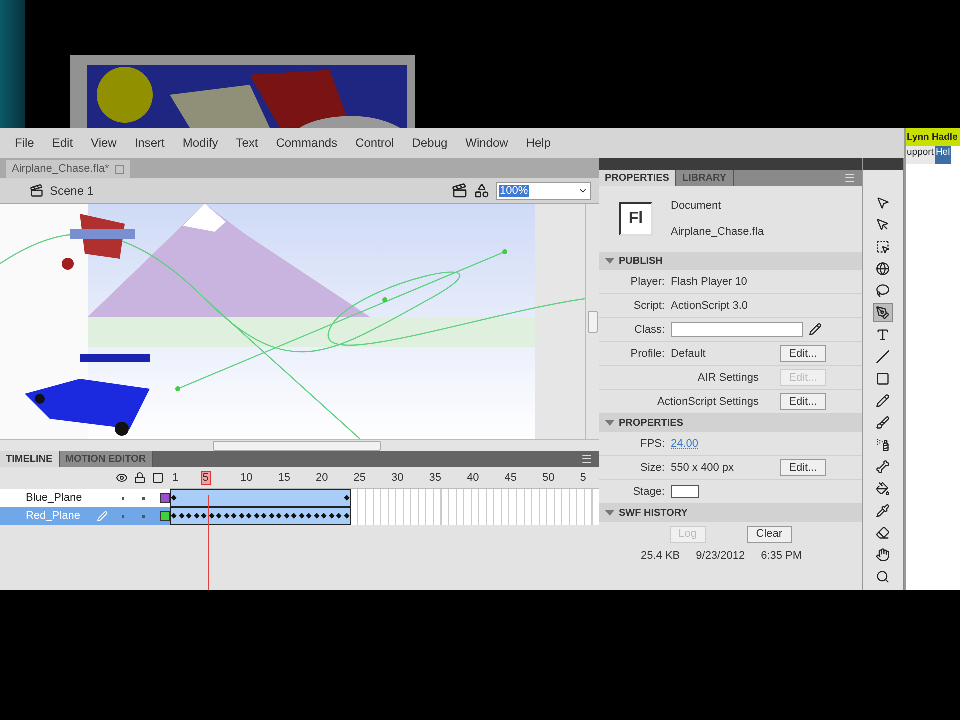 Image resolution: width=960 pixels, height=720 pixels. Describe the element at coordinates (883, 291) in the screenshot. I see `lasso-icon` at that location.